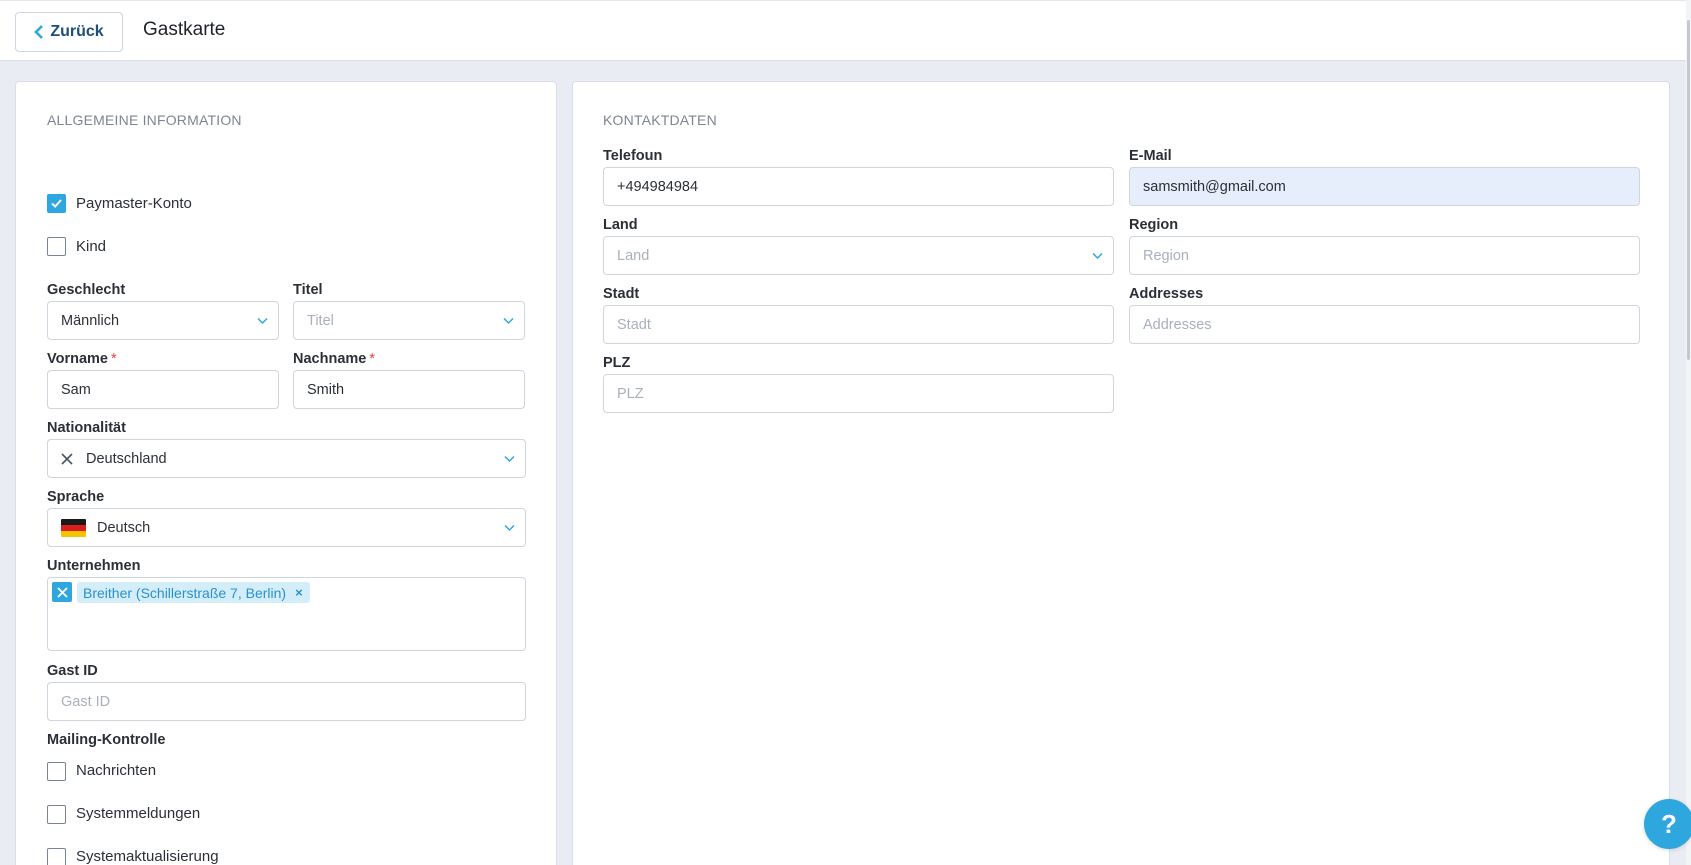  Describe the element at coordinates (56, 856) in the screenshot. I see `mailing-system-update-checkbox` at that location.